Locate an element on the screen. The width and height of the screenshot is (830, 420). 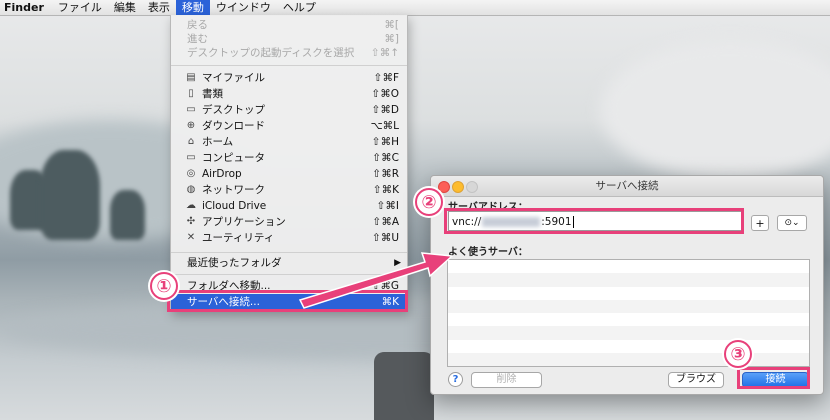
step-1-badge: ① is located at coordinates (164, 286).